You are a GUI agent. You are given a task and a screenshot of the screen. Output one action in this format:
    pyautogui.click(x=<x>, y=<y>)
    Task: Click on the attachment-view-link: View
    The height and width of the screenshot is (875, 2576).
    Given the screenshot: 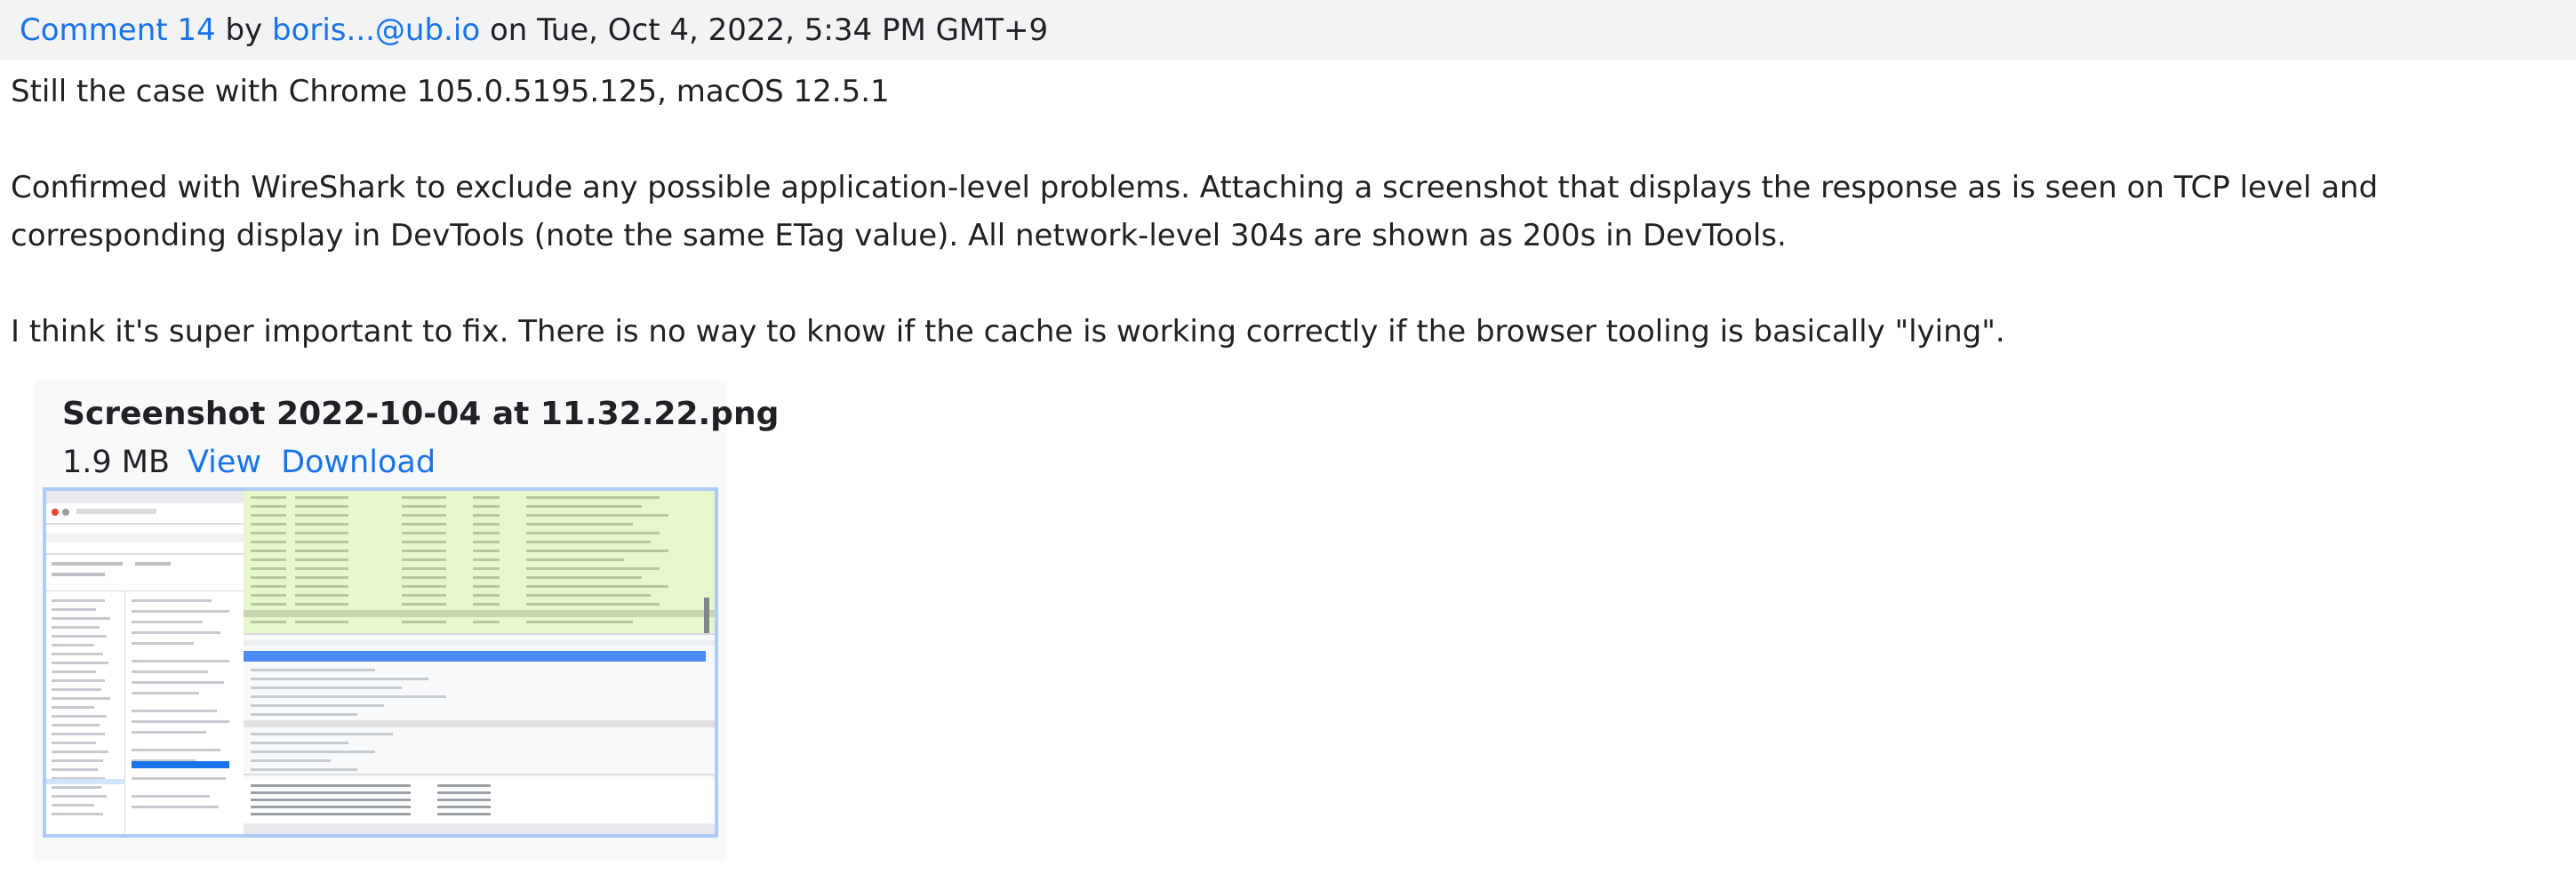 What is the action you would take?
    pyautogui.click(x=224, y=463)
    